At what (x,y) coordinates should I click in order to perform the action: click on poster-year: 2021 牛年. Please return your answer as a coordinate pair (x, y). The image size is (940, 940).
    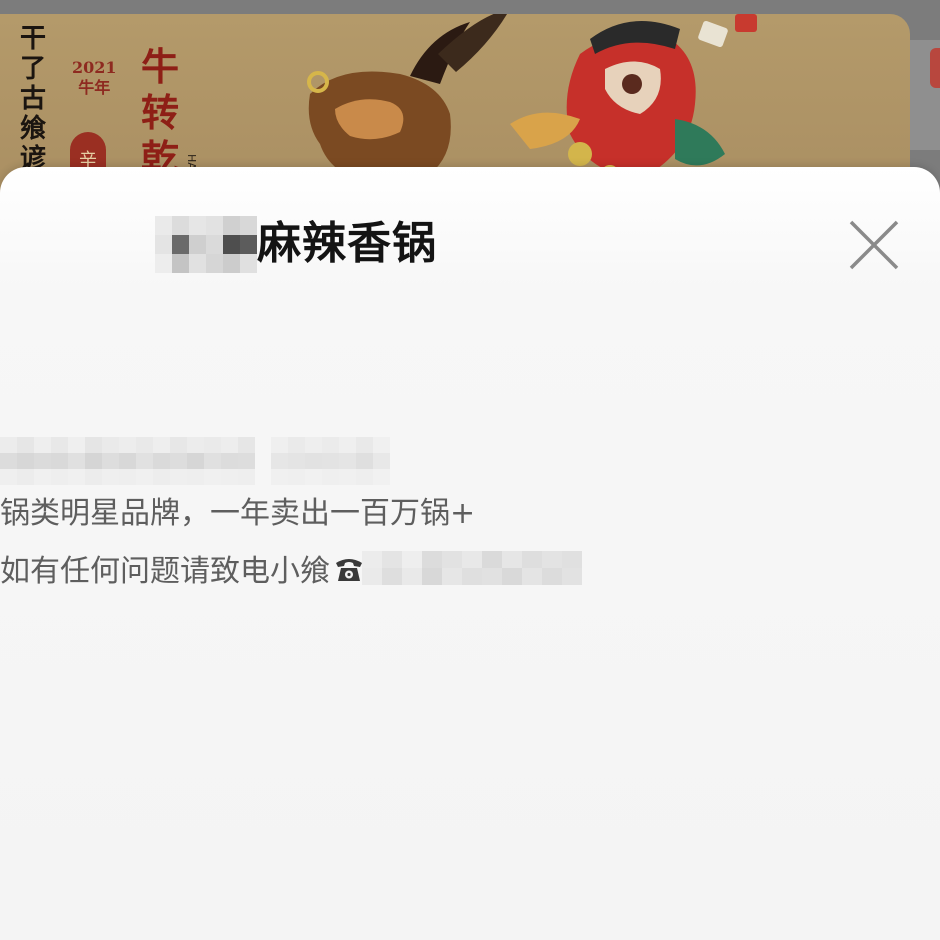
    Looking at the image, I should click on (94, 77).